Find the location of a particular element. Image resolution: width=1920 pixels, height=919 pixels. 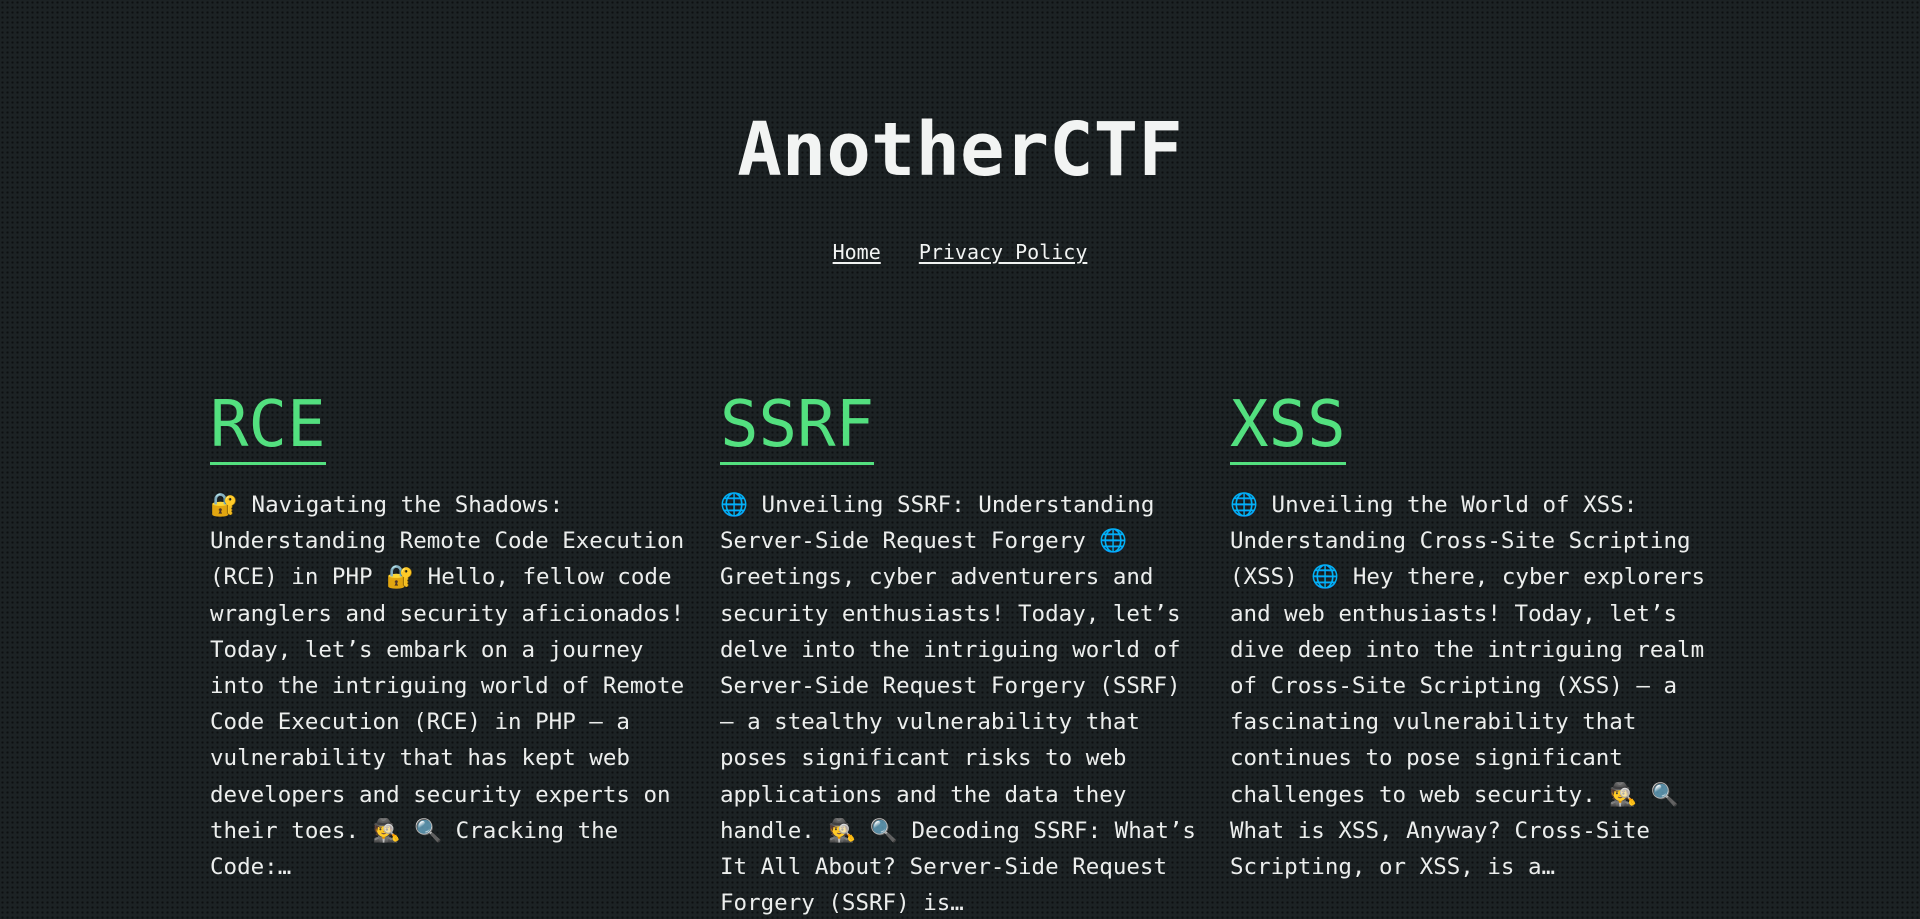

post-title-link-xss: XSS is located at coordinates (1288, 426).